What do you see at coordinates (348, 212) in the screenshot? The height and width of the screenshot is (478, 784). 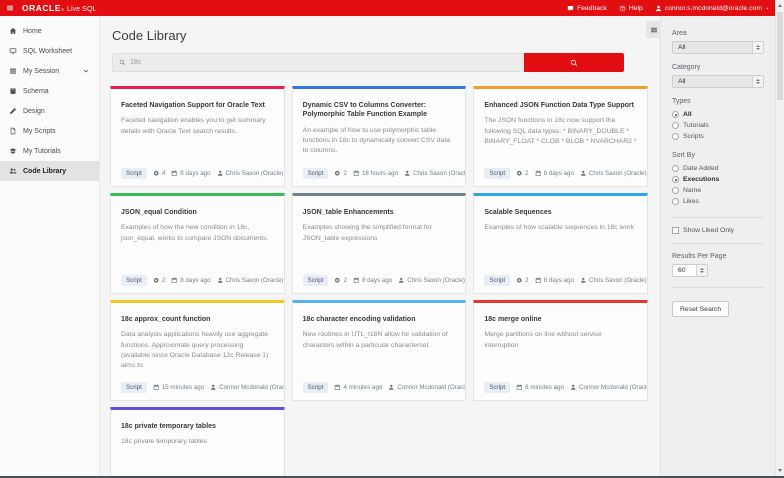 I see `card-title: JSON_table Enhancements` at bounding box center [348, 212].